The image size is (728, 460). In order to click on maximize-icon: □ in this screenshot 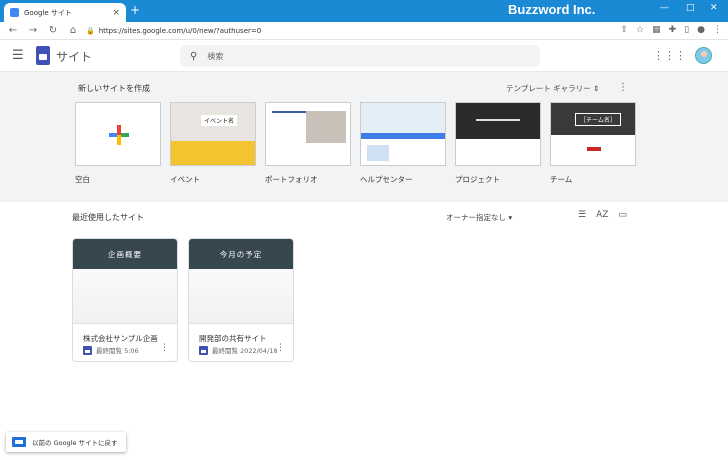, I will do `click(690, 8)`.